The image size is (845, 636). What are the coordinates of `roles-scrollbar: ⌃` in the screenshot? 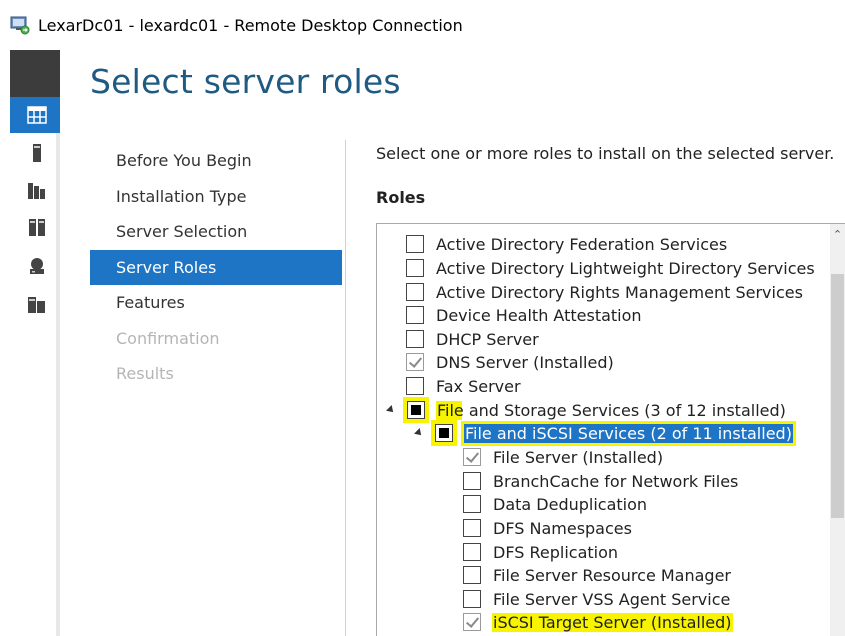 It's located at (837, 430).